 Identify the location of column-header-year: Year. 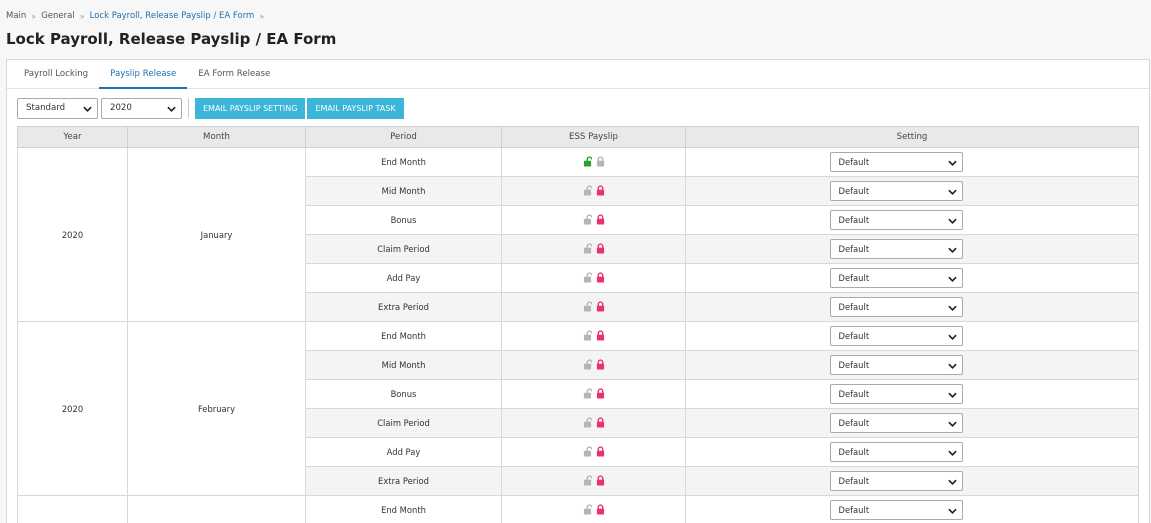
(72, 137).